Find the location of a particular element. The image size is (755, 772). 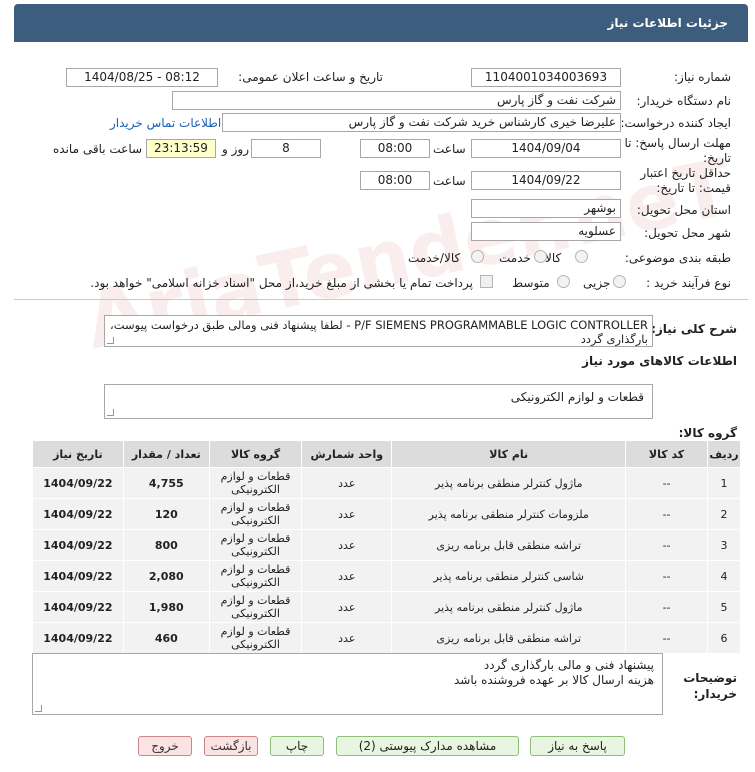

description-line-2: بارگذاری گردد is located at coordinates (614, 339).